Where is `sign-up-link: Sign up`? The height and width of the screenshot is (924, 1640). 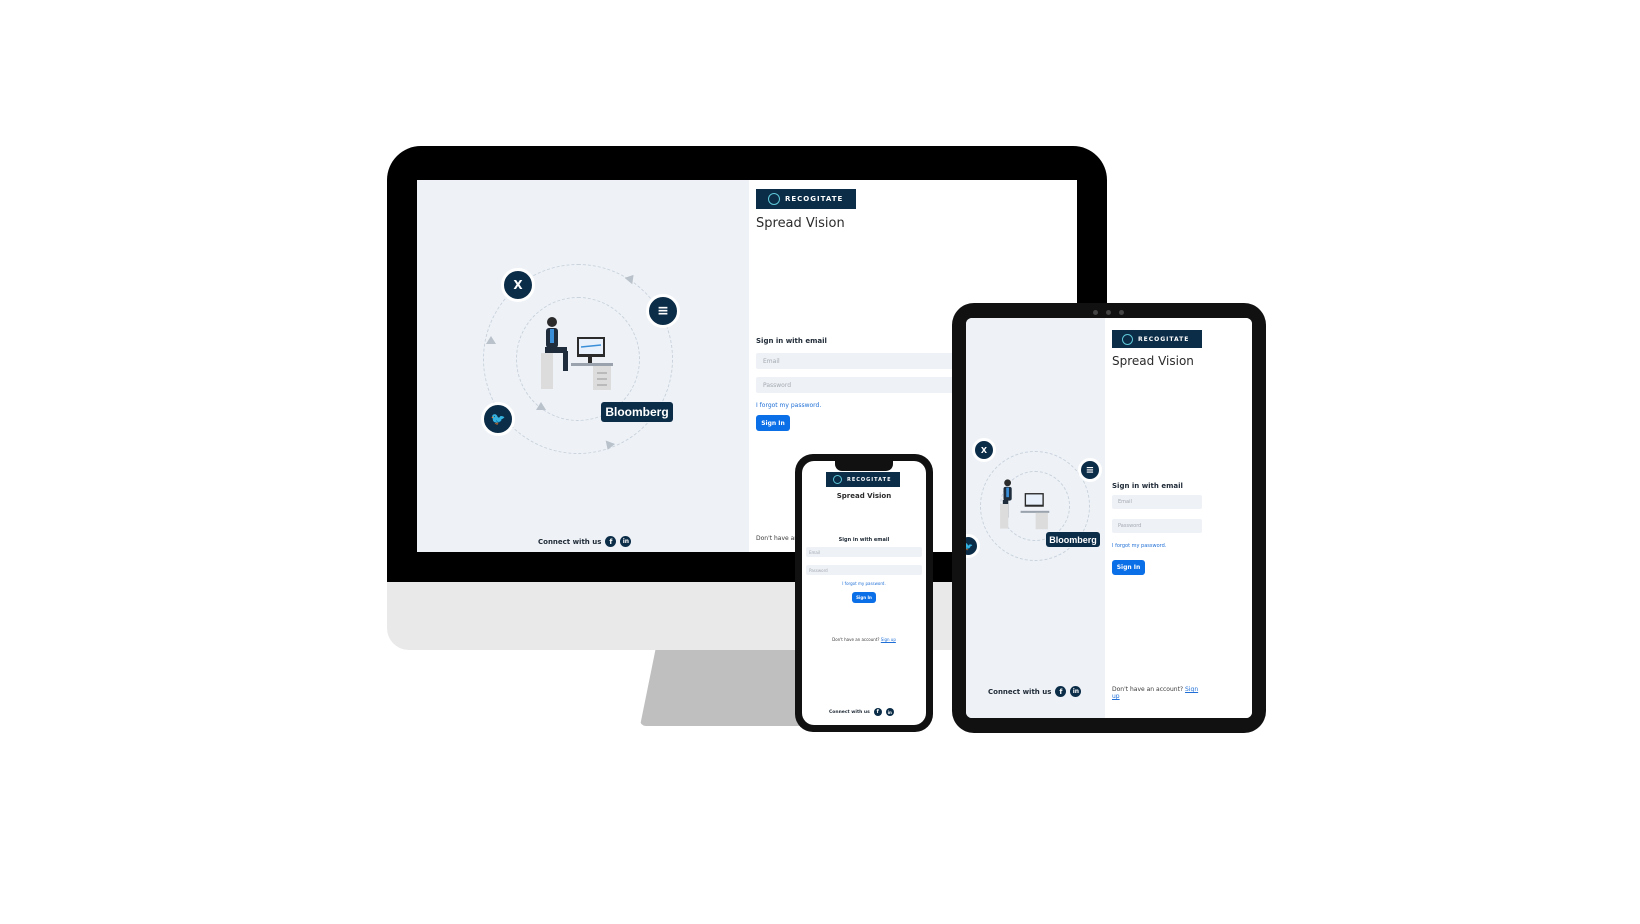 sign-up-link: Sign up is located at coordinates (888, 639).